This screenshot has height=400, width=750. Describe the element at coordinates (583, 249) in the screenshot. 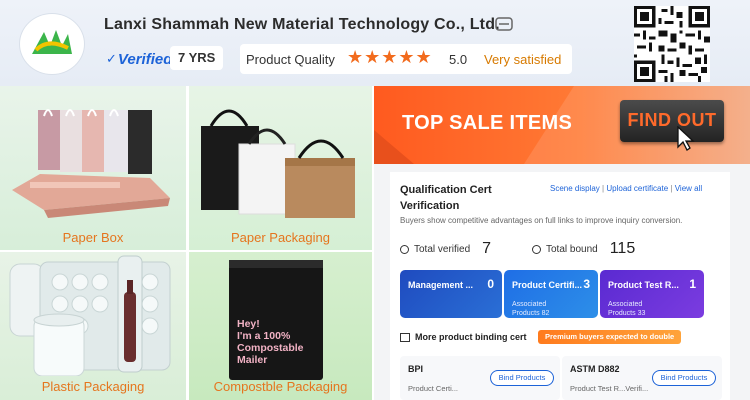

I see `total-bound-stat: Total bound 115` at that location.